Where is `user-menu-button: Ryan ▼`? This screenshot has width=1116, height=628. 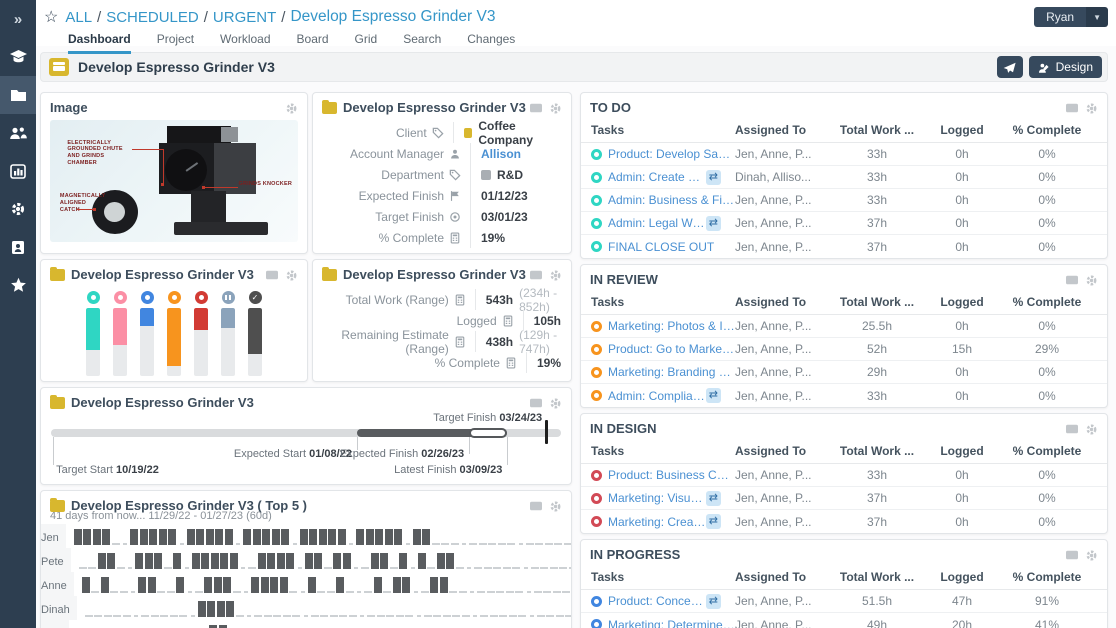
user-menu-button: Ryan ▼ is located at coordinates (1071, 17).